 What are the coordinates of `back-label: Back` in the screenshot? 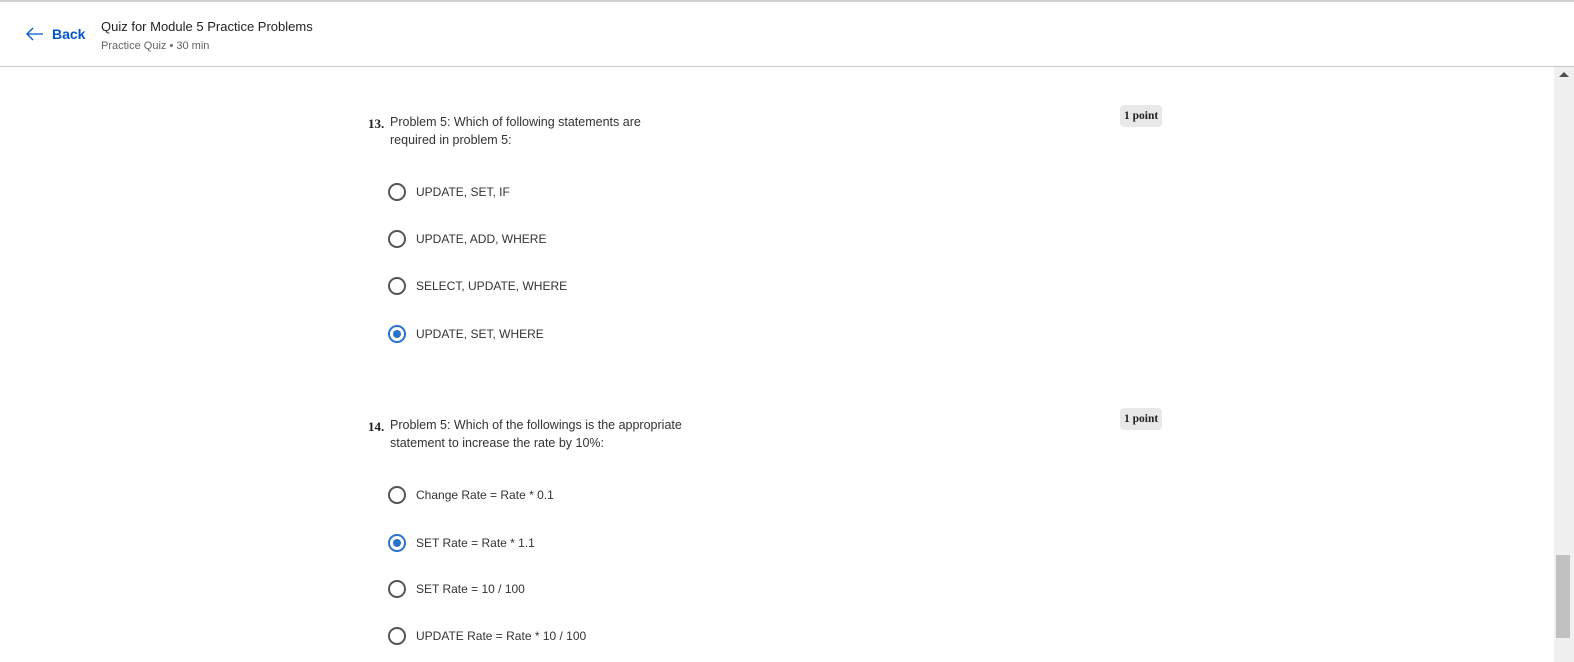 It's located at (69, 34).